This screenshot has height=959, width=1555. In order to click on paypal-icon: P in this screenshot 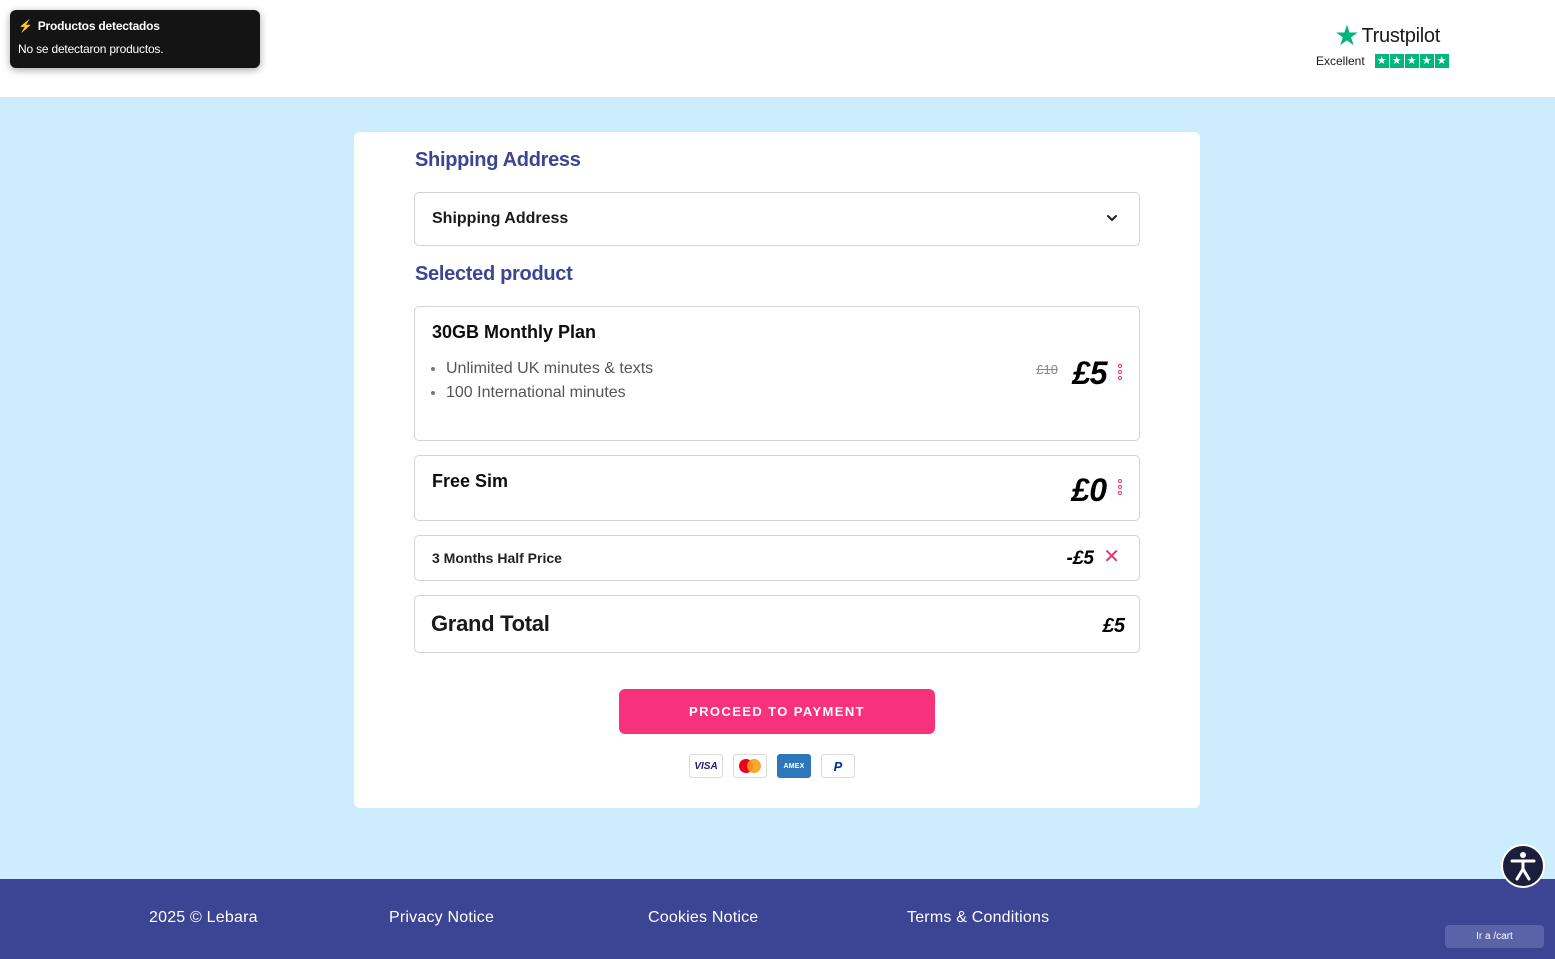, I will do `click(838, 766)`.